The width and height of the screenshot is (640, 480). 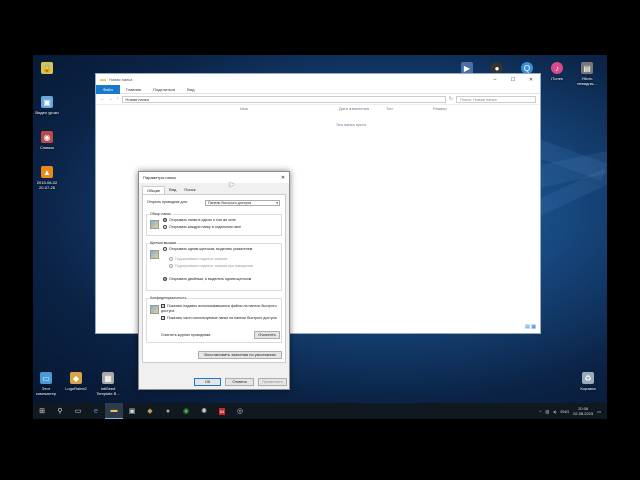 I want to click on app-icon-1: ◆, so click(x=150, y=411).